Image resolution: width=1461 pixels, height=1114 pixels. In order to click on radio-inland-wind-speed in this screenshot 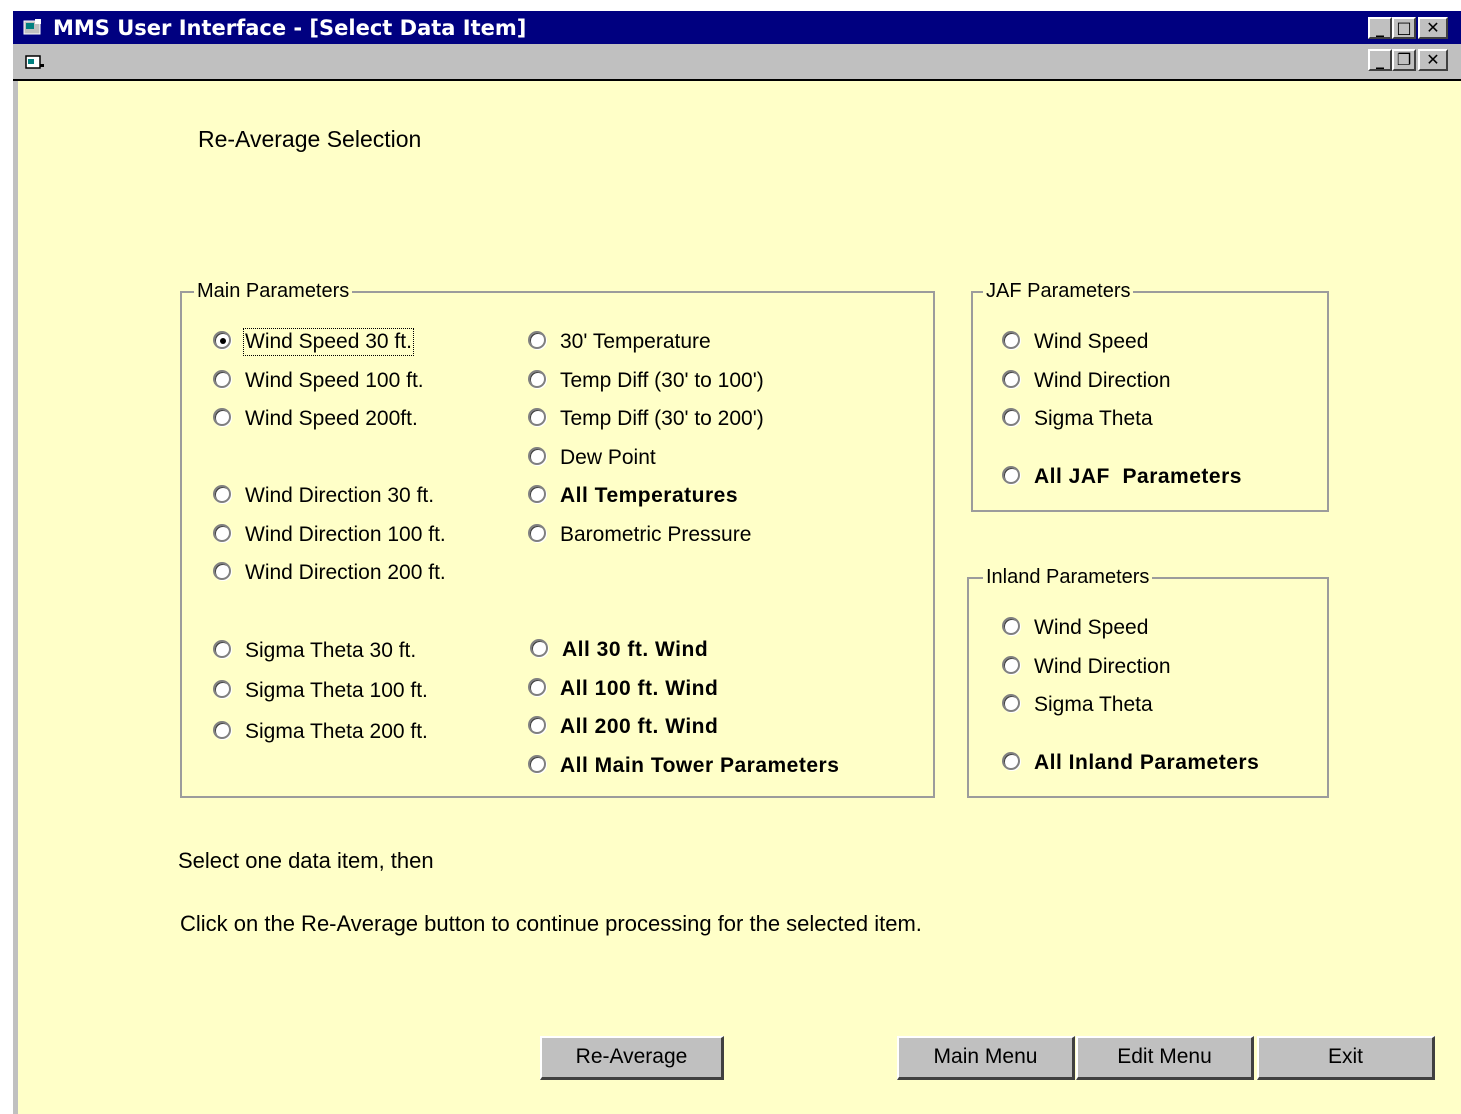, I will do `click(1011, 626)`.